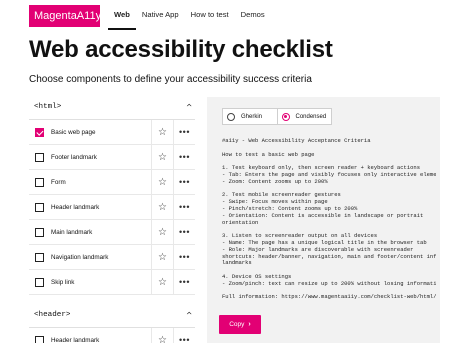 This screenshot has height=343, width=474. Describe the element at coordinates (249, 324) in the screenshot. I see `chevron-right-icon: ›` at that location.